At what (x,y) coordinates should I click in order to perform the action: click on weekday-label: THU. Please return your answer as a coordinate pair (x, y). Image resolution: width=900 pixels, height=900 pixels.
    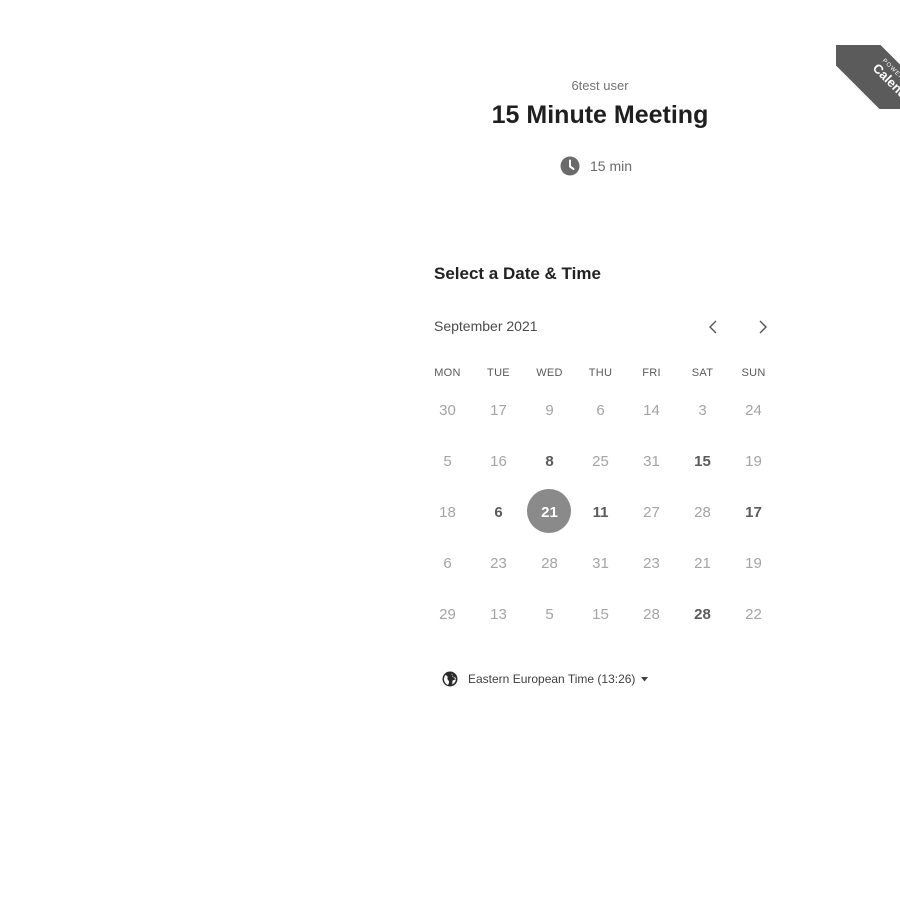
    Looking at the image, I should click on (600, 373).